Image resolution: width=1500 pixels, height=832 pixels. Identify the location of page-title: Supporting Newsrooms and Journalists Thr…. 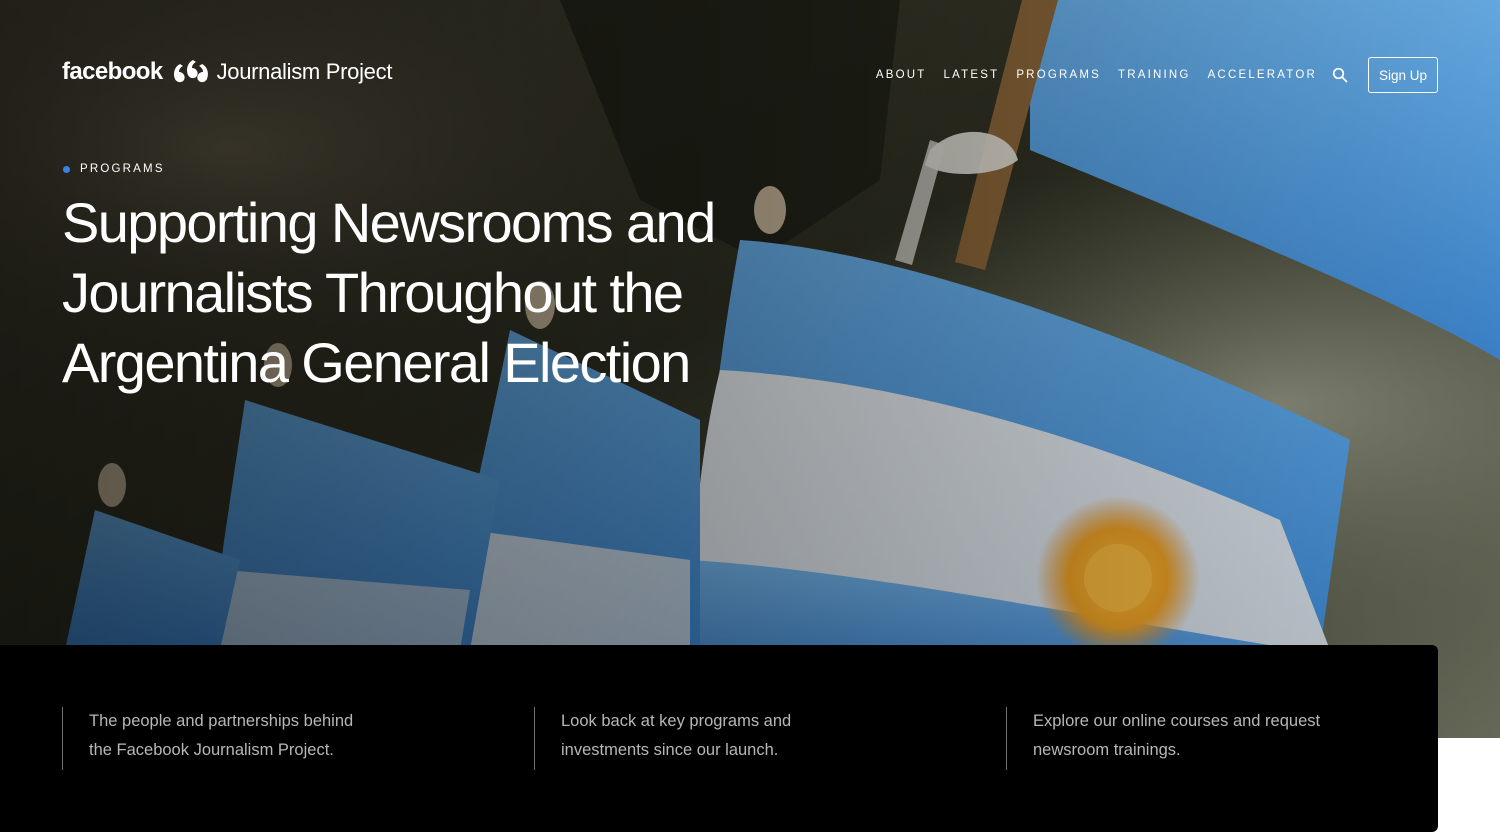
(389, 292).